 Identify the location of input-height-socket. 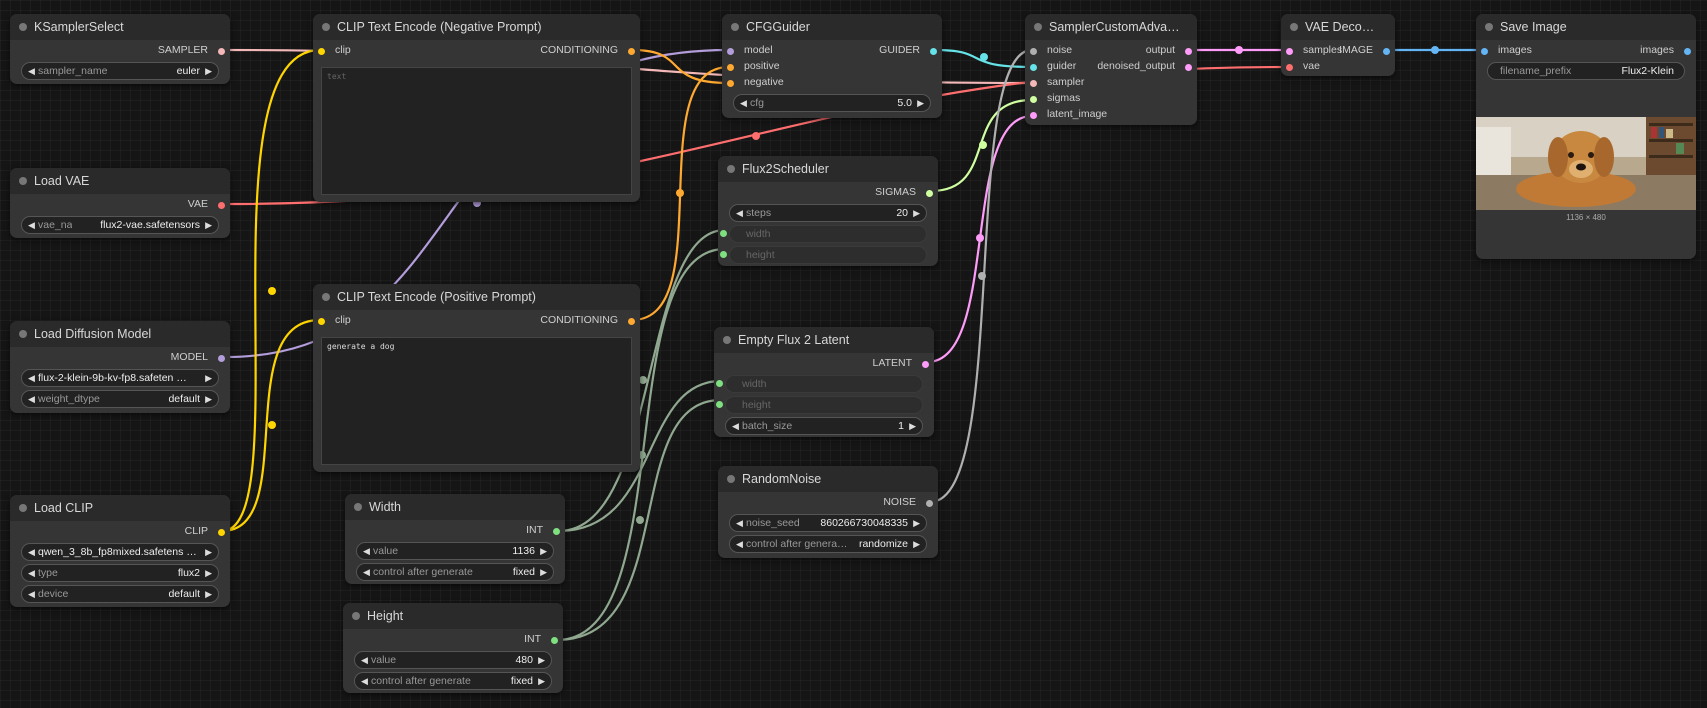
(719, 404).